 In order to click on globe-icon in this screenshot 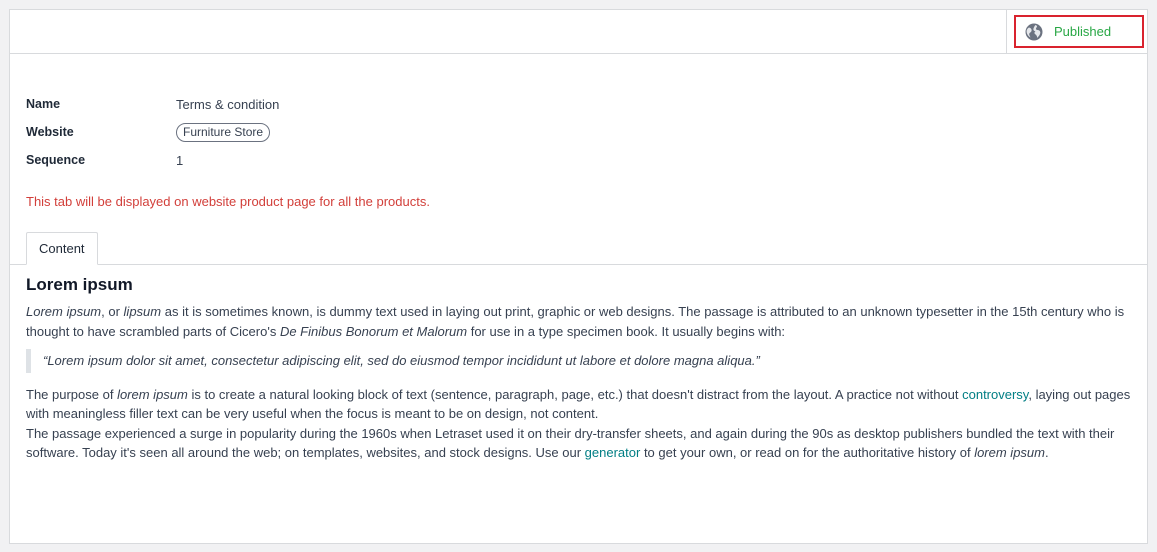, I will do `click(1034, 32)`.